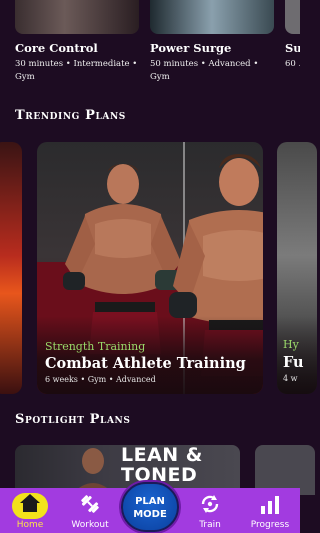  I want to click on trending-card-previous, so click(11, 268).